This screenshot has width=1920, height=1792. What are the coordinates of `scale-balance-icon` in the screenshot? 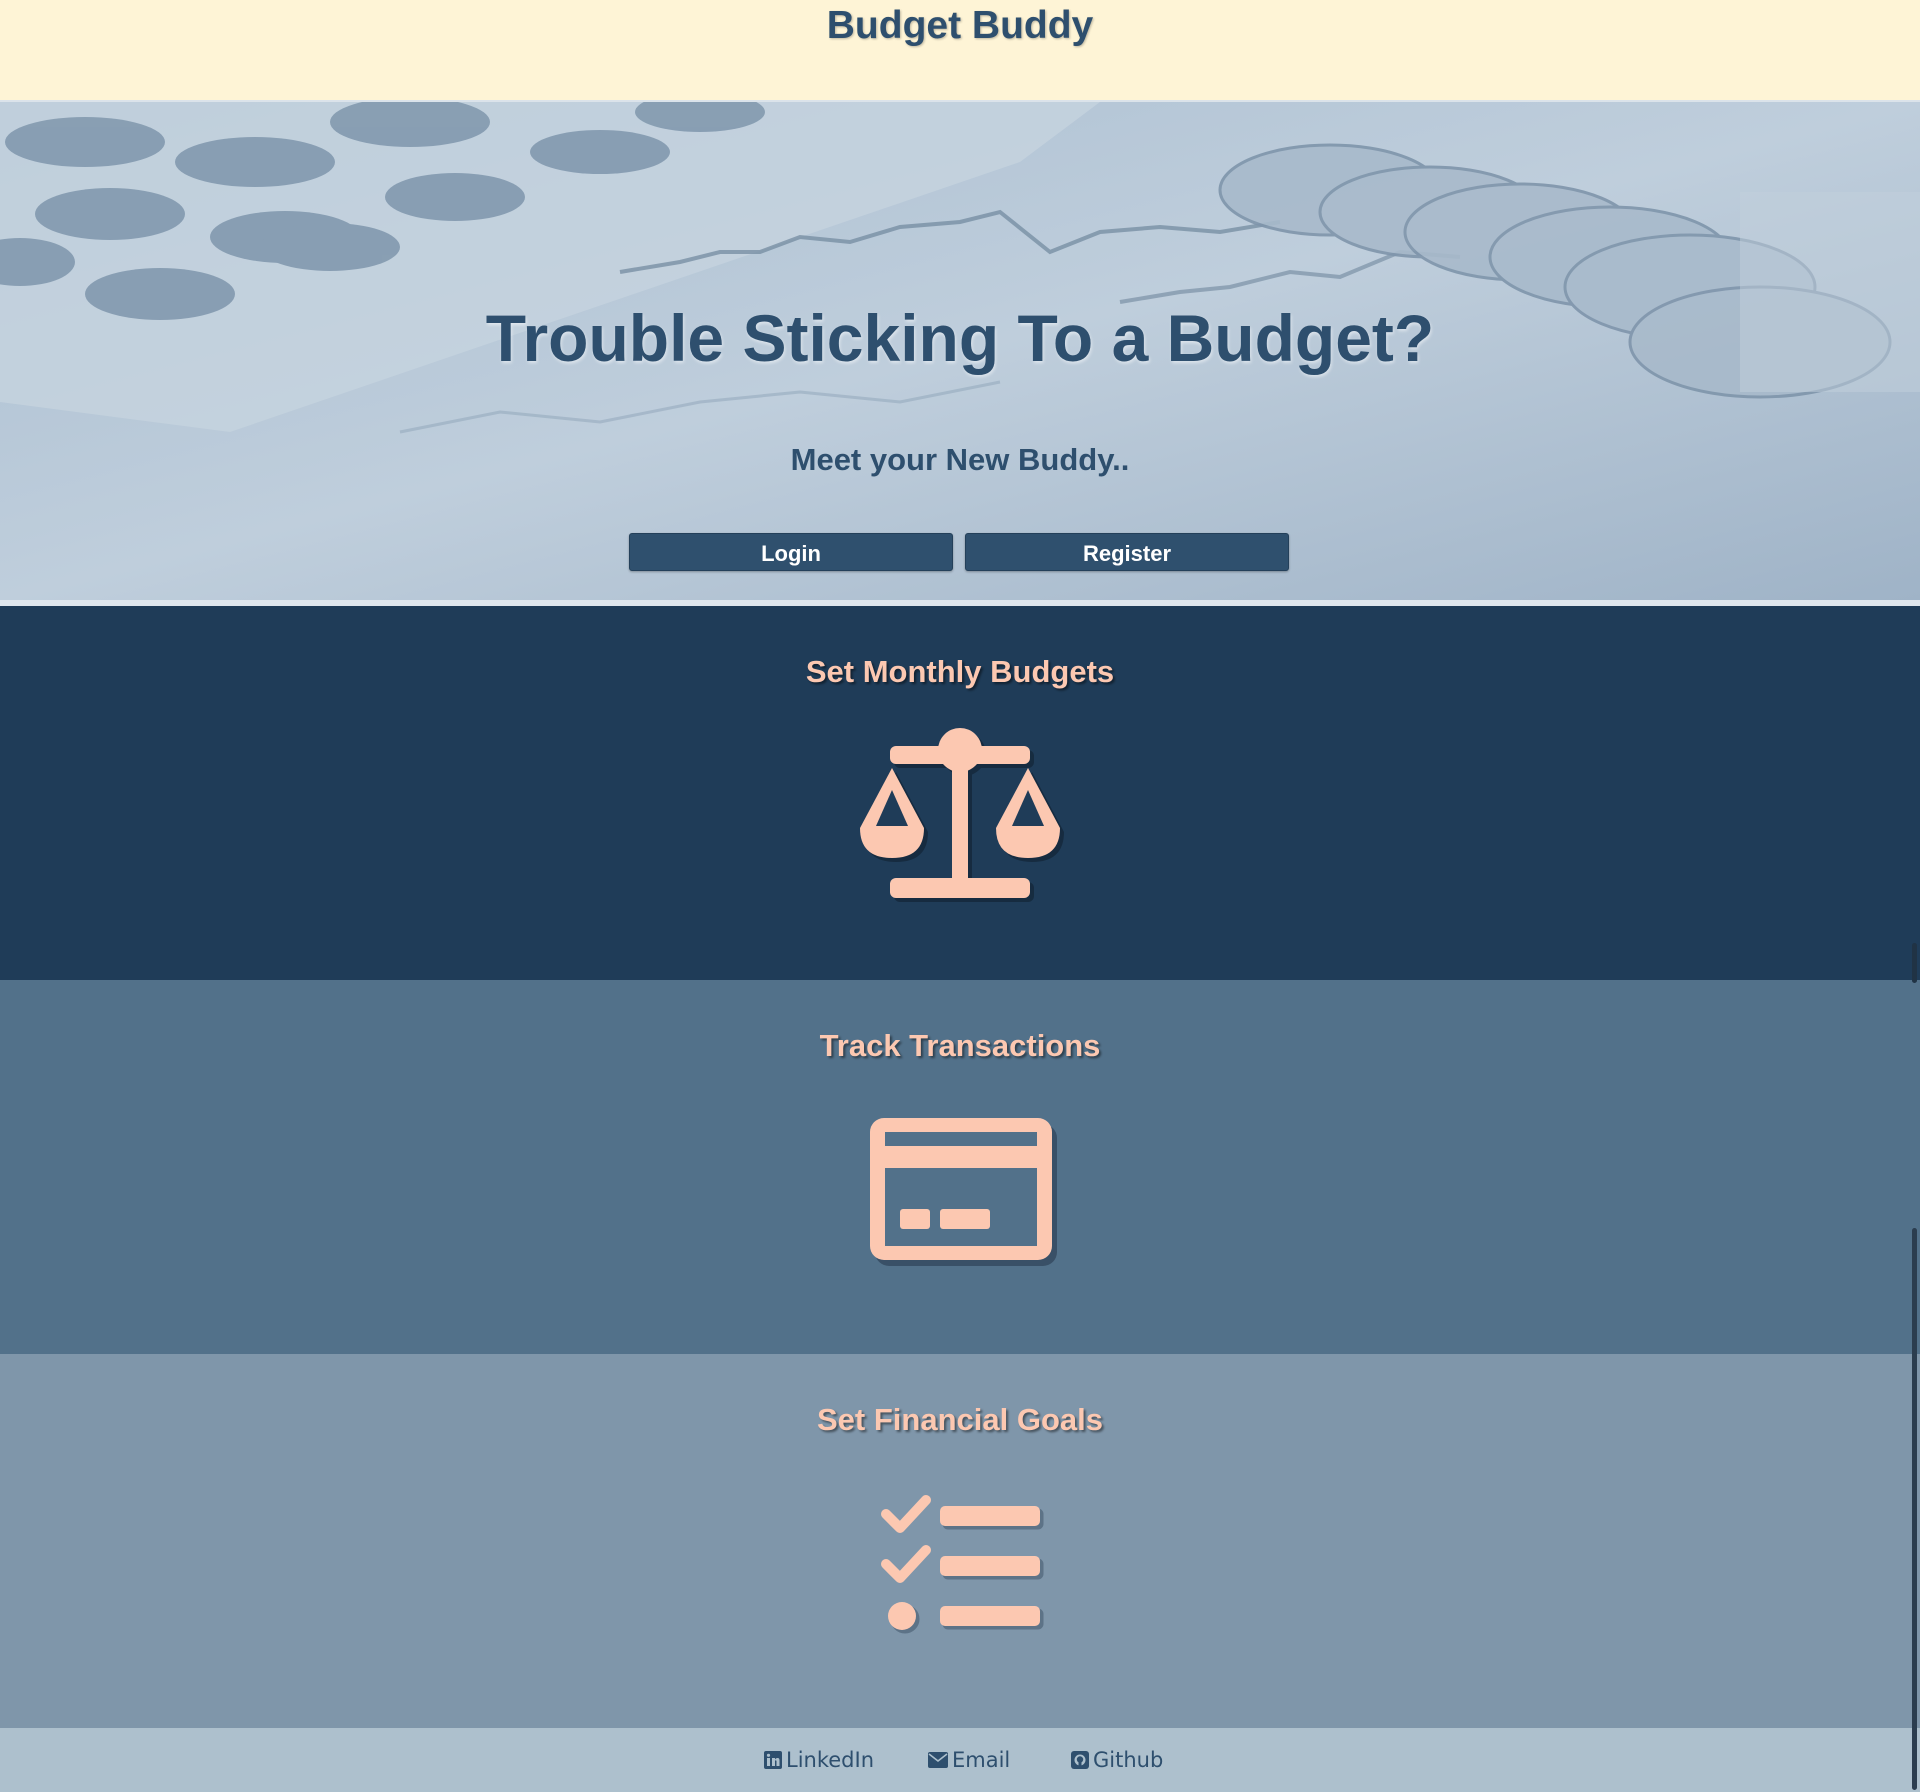 It's located at (962, 815).